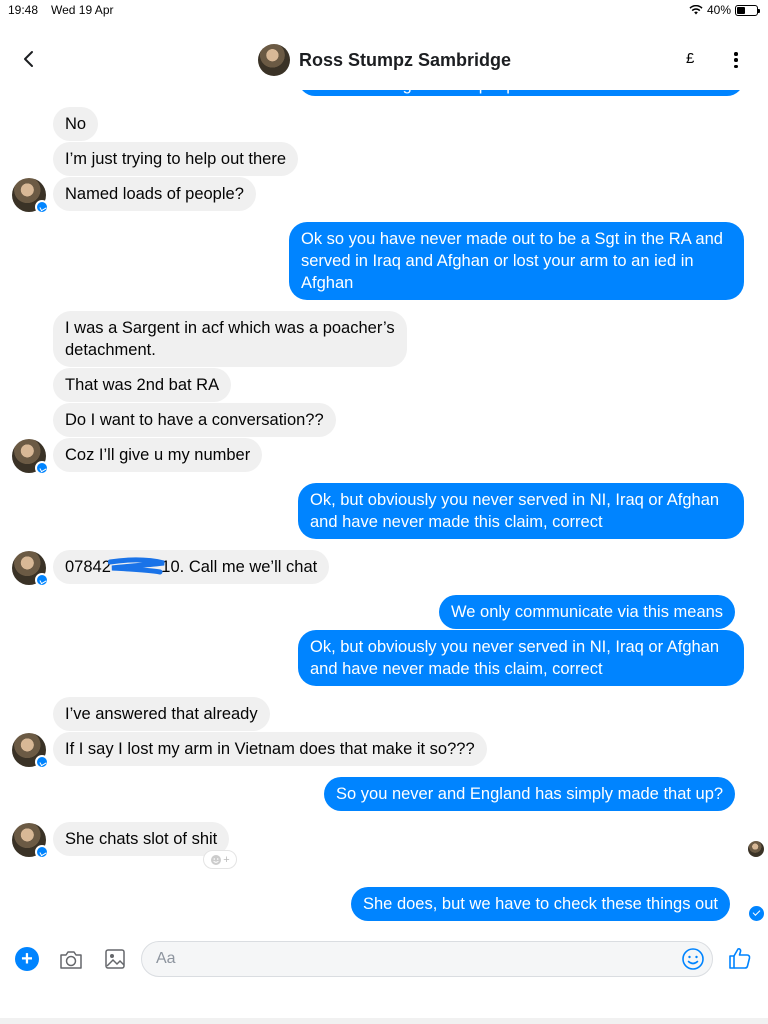 Image resolution: width=768 pixels, height=1024 pixels. Describe the element at coordinates (690, 58) in the screenshot. I see `pound-icon: £` at that location.